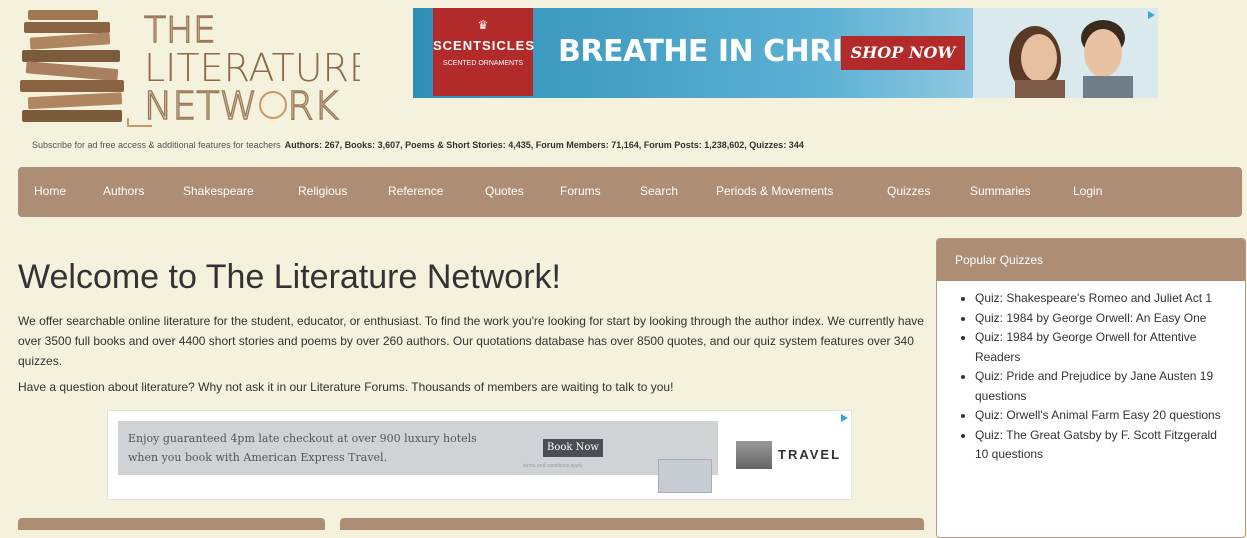 The image size is (1247, 538). What do you see at coordinates (632, 524) in the screenshot?
I see `content-box-right` at bounding box center [632, 524].